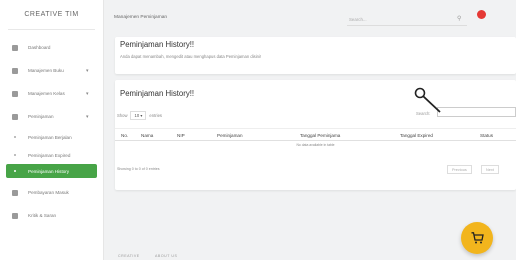 Image resolution: width=516 pixels, height=260 pixels. Describe the element at coordinates (49, 171) in the screenshot. I see `sidebar-item-label: Peminjaman History` at that location.